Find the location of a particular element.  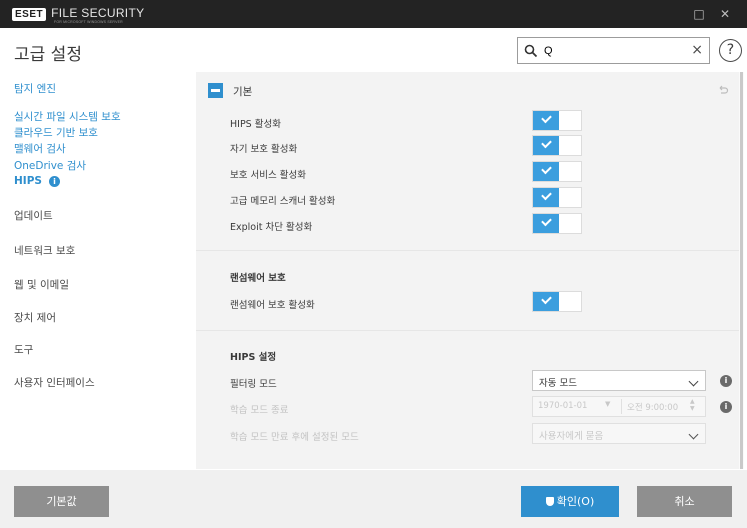

help-icon: ? is located at coordinates (730, 50).